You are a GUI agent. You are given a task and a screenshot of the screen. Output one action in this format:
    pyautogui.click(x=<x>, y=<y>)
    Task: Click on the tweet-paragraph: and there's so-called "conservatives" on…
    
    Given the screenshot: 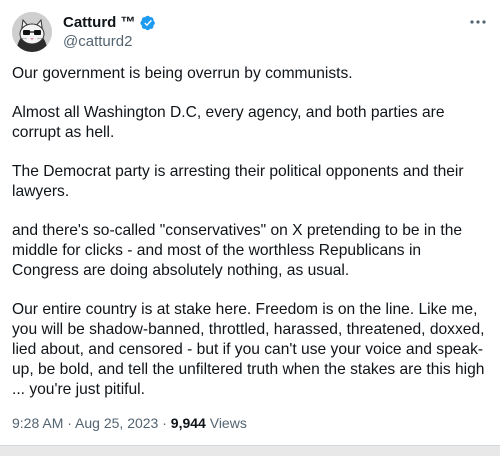 What is the action you would take?
    pyautogui.click(x=237, y=250)
    